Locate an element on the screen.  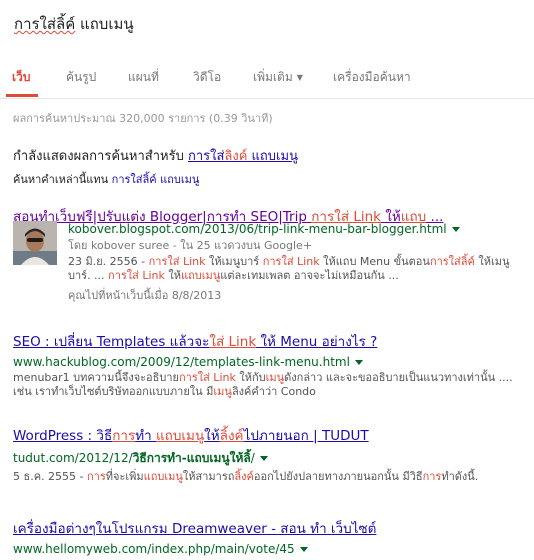
search-bar: การใส่ลิ้ค์ แถบเมนู is located at coordinates (267, 22).